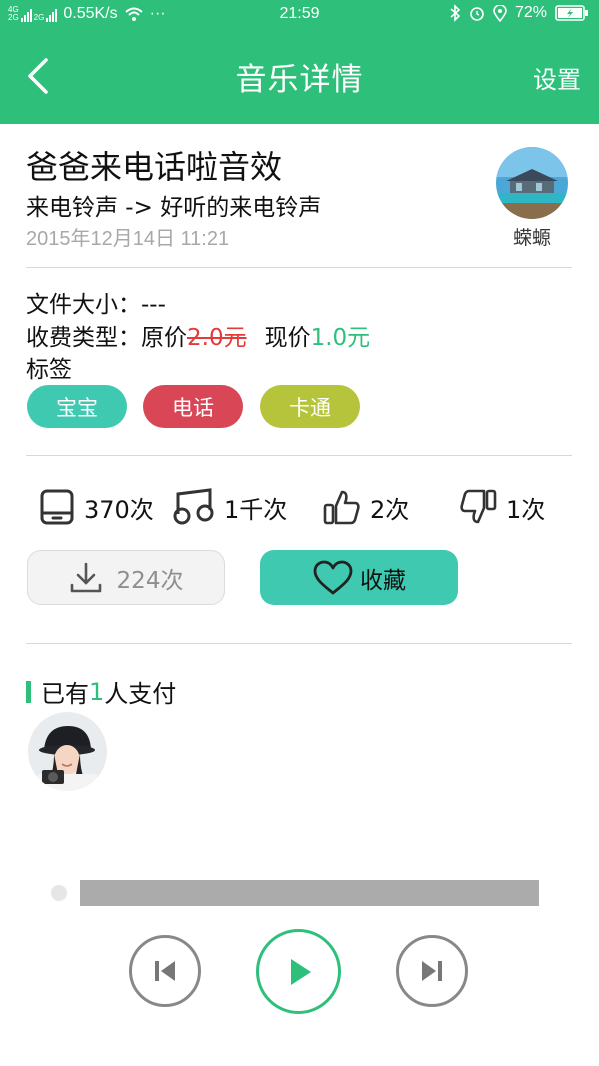  Describe the element at coordinates (526, 509) in the screenshot. I see `dislikes-count: 1次` at that location.